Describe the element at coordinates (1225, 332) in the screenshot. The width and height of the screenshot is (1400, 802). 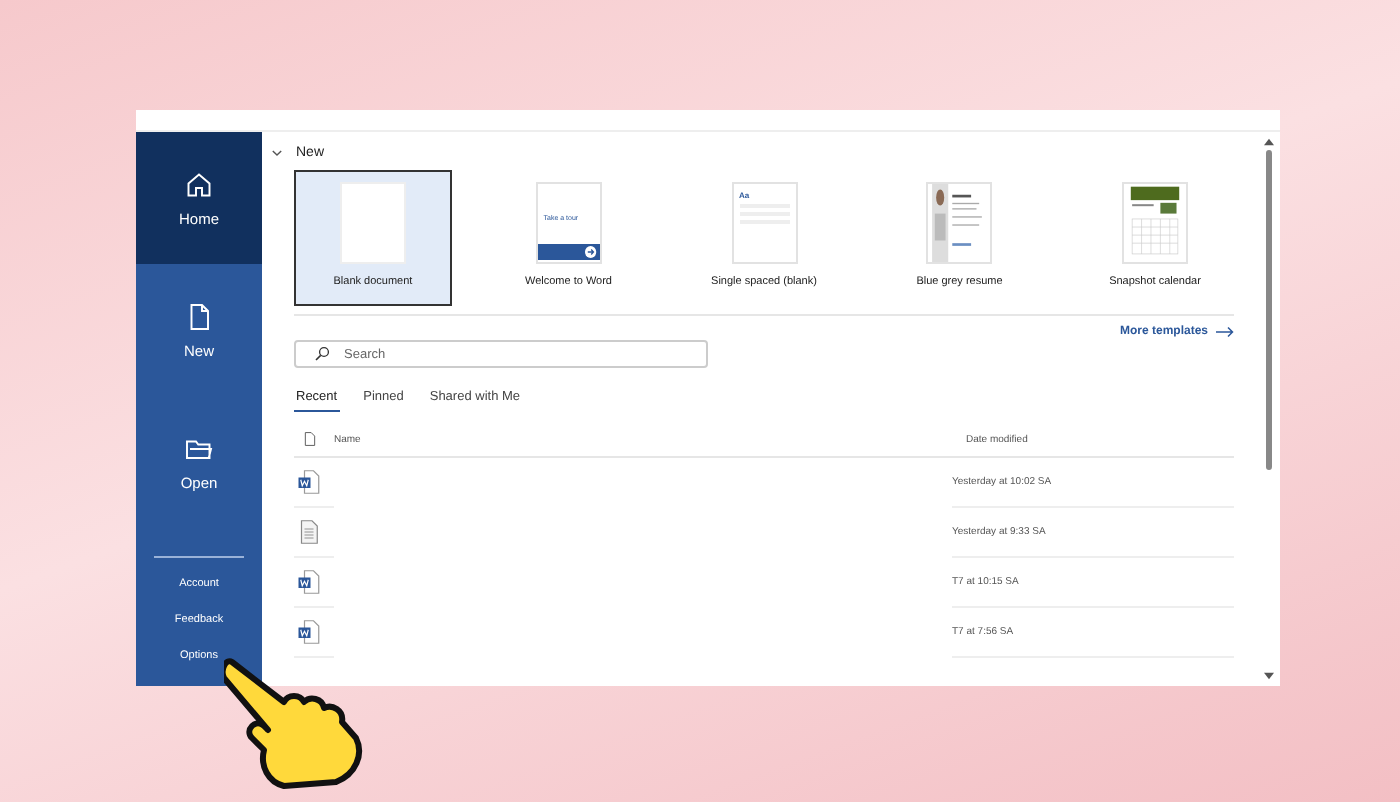
I see `arrow-icon` at that location.